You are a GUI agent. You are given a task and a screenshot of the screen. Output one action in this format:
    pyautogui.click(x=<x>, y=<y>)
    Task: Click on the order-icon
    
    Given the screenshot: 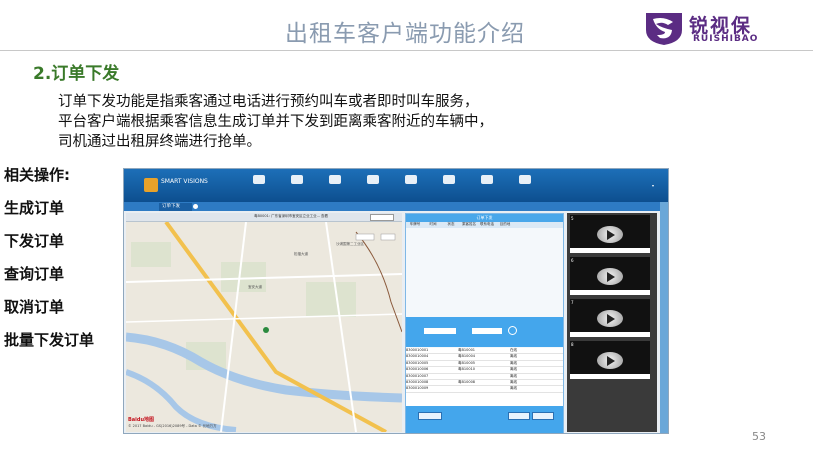 What is the action you would take?
    pyautogui.click(x=335, y=179)
    